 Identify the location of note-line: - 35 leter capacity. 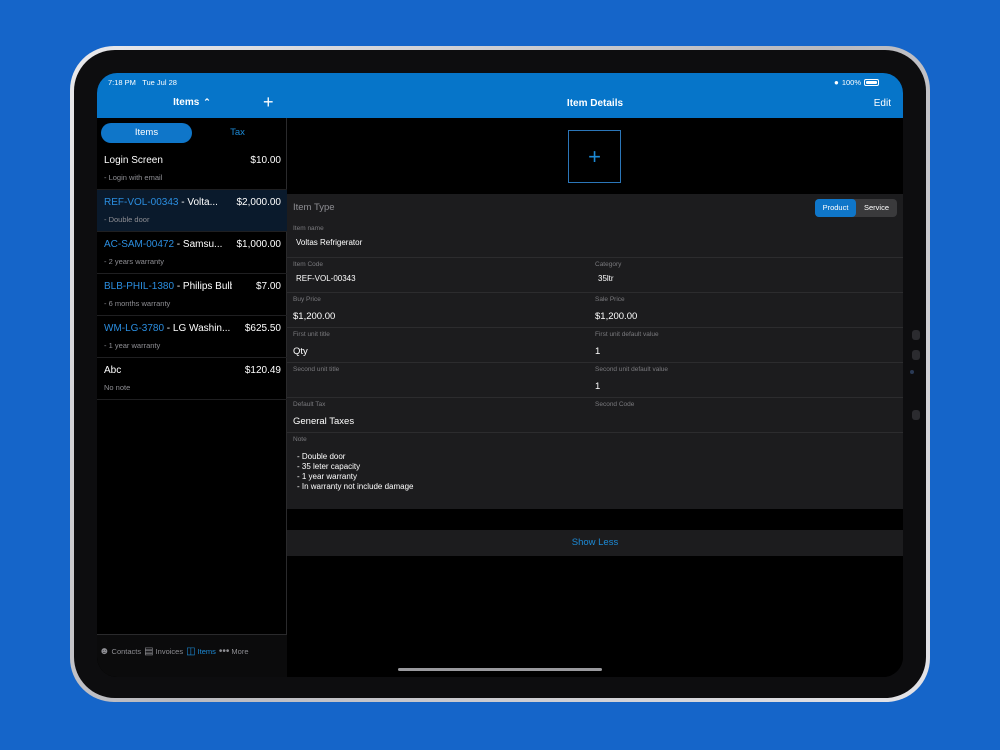
(329, 466).